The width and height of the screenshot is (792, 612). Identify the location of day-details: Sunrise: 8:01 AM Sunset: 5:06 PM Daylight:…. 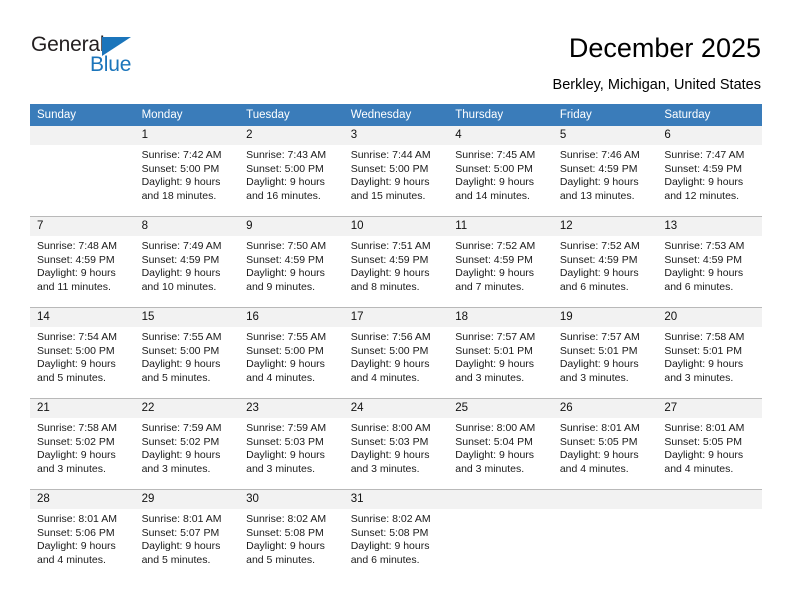
(82, 538).